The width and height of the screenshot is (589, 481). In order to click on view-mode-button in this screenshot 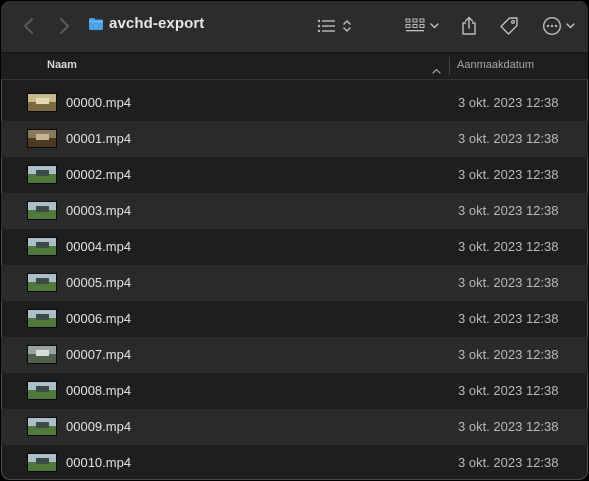, I will do `click(334, 26)`.